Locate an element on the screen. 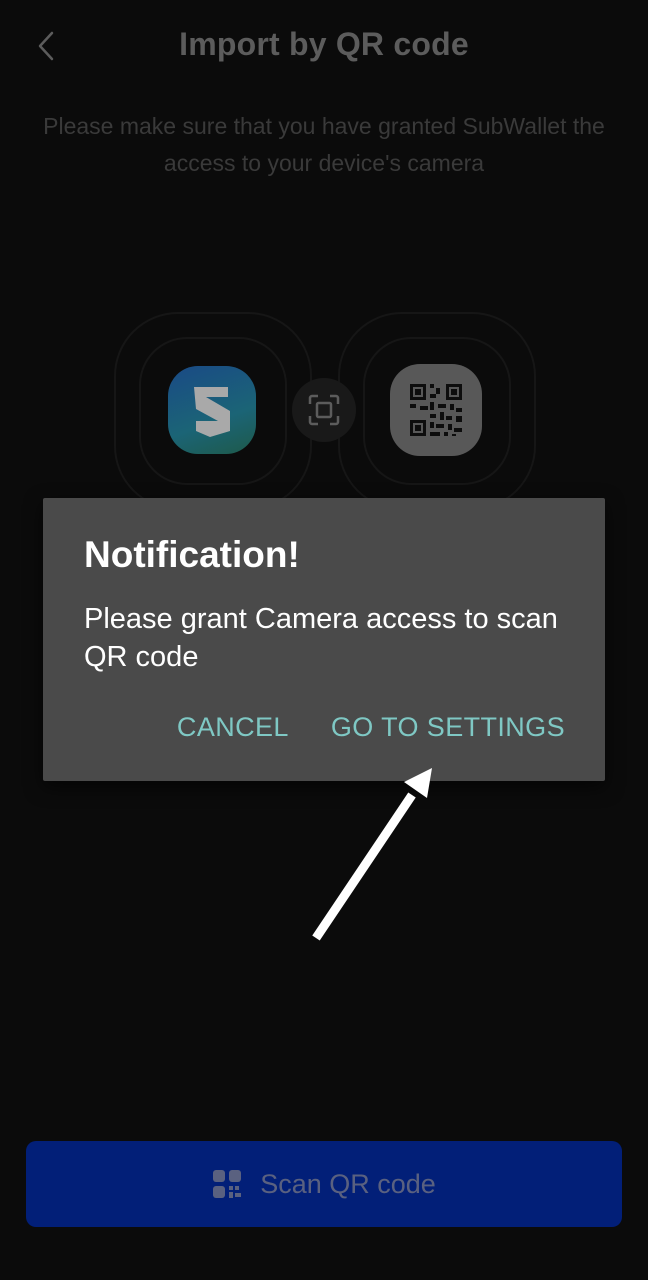 The image size is (648, 1280). scan-qr-code-button: Scan QR code is located at coordinates (324, 1184).